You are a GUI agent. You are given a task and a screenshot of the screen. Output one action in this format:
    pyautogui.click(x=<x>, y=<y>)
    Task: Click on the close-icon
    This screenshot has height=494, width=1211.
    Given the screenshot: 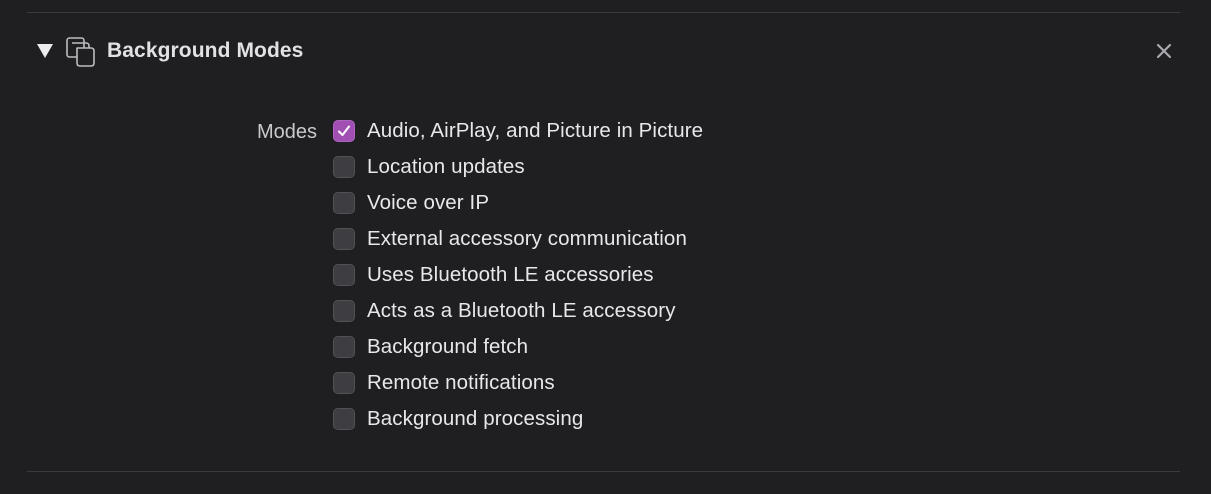 What is the action you would take?
    pyautogui.click(x=1164, y=51)
    